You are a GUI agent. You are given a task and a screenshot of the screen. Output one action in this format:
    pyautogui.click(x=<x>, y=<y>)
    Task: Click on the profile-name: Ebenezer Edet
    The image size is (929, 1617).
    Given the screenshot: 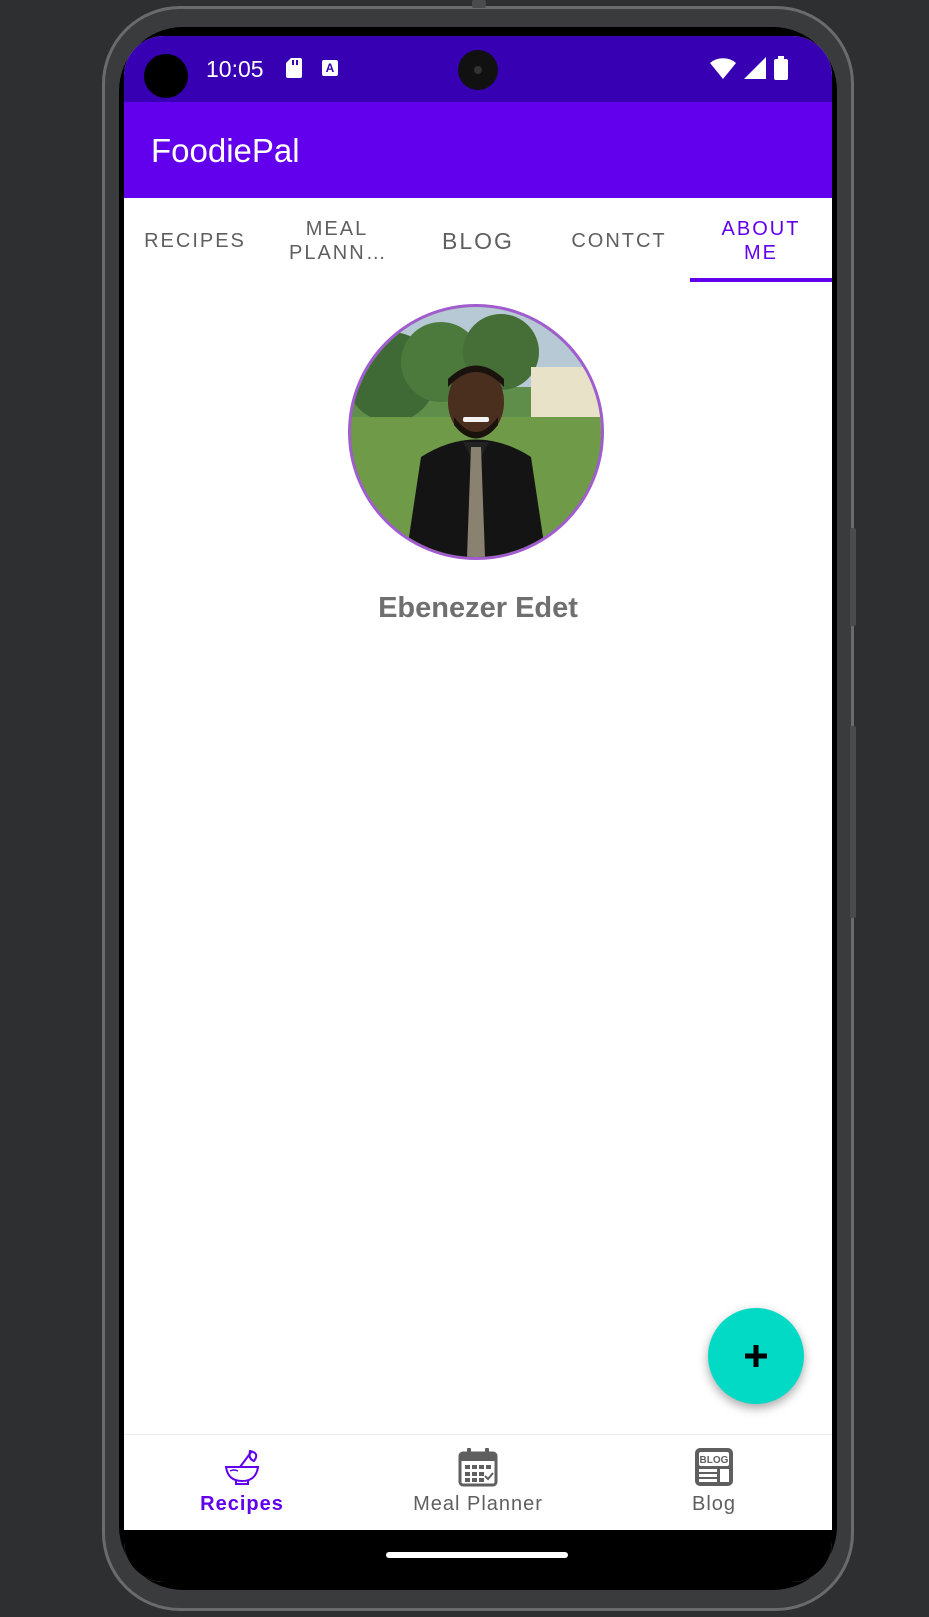 What is the action you would take?
    pyautogui.click(x=478, y=608)
    